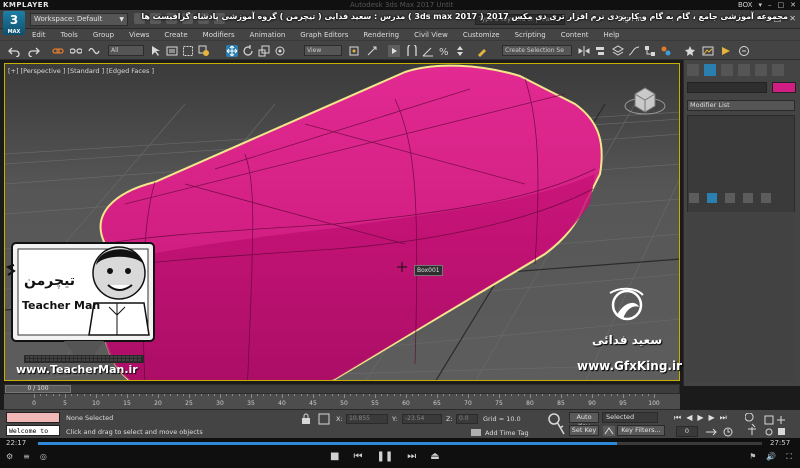 Image resolution: width=800 pixels, height=468 pixels. Describe the element at coordinates (693, 70) in the screenshot. I see `create-tab-icon` at that location.